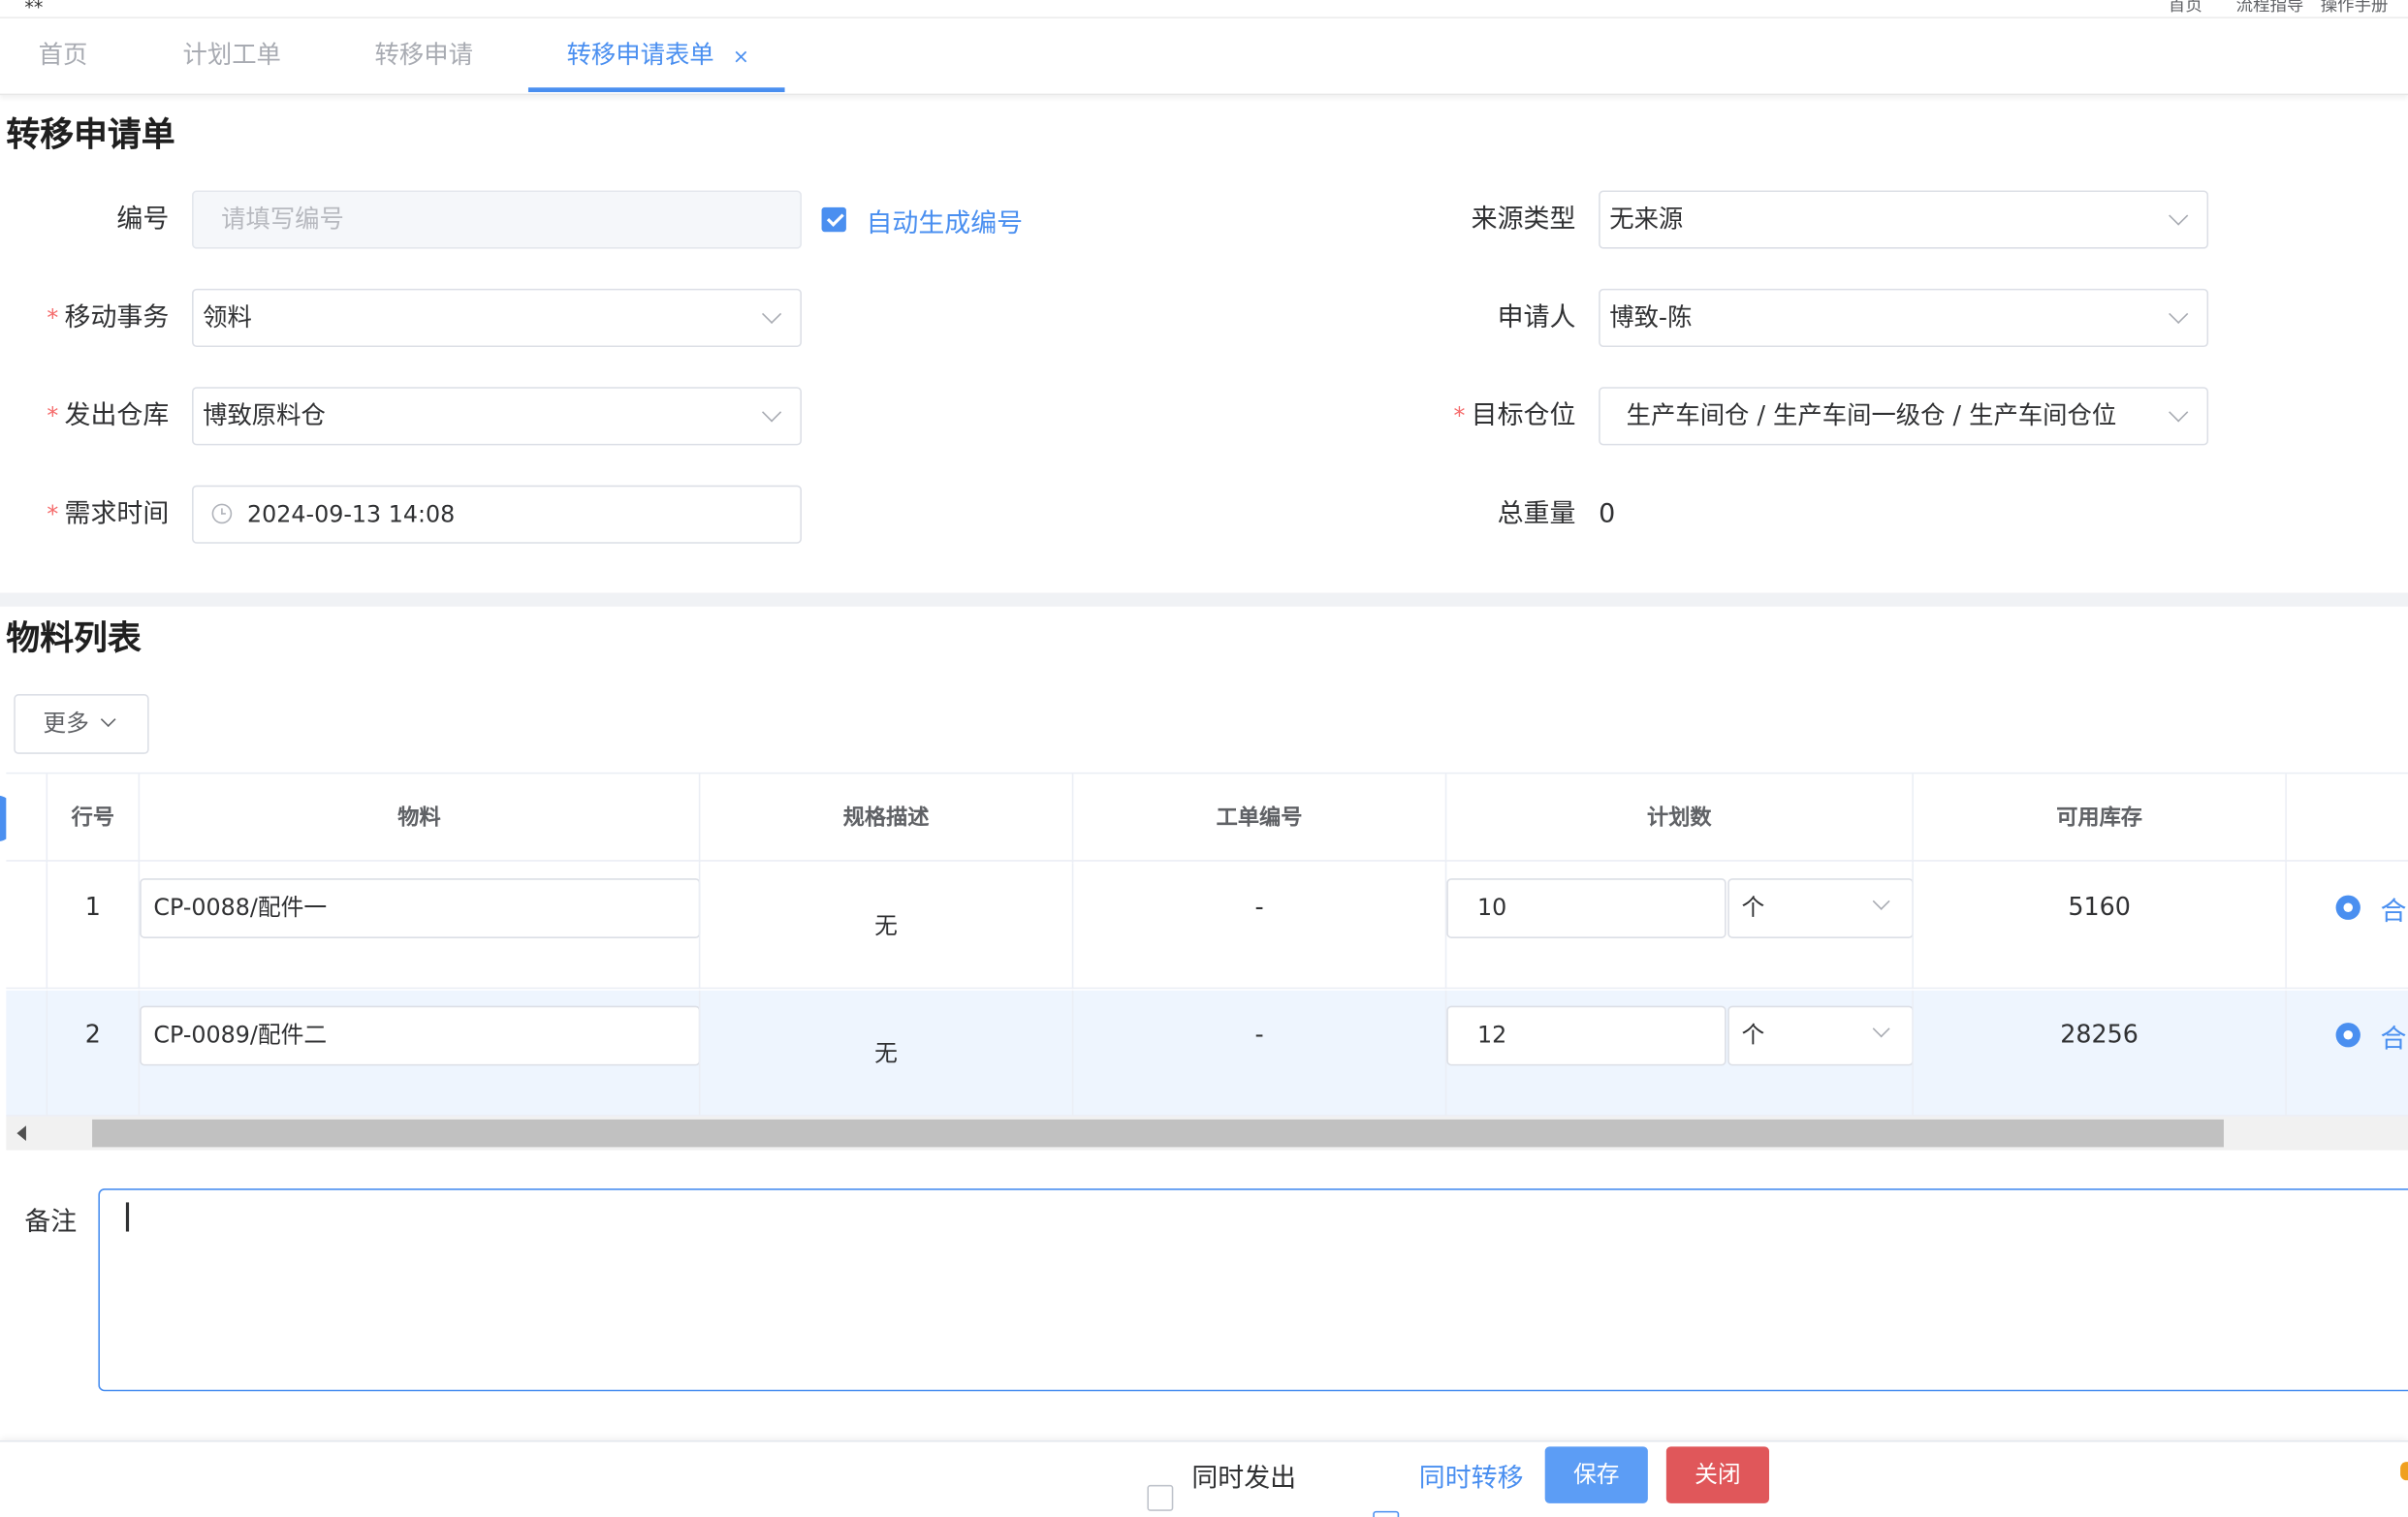 The width and height of the screenshot is (2408, 1517). Describe the element at coordinates (640, 55) in the screenshot. I see `tab-label: 转移申请表单` at that location.